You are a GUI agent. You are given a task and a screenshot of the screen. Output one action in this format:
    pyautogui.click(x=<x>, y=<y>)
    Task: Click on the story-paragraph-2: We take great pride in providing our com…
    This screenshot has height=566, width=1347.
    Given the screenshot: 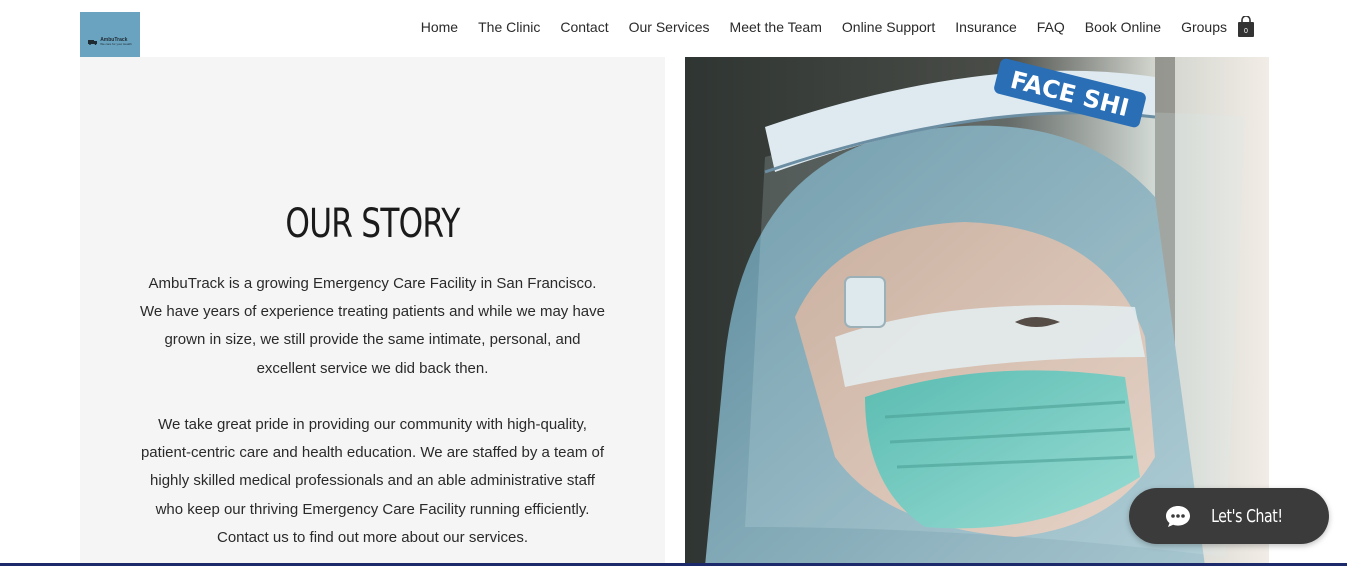 What is the action you would take?
    pyautogui.click(x=372, y=481)
    